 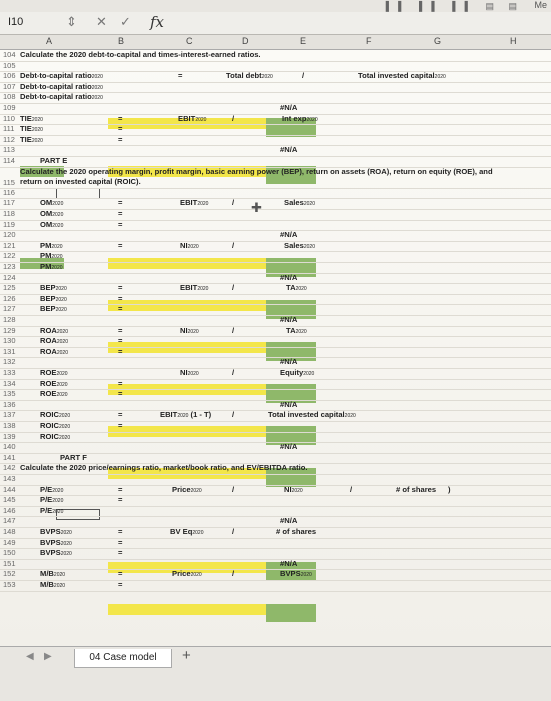 What do you see at coordinates (9, 542) in the screenshot?
I see `row-number: 149` at bounding box center [9, 542].